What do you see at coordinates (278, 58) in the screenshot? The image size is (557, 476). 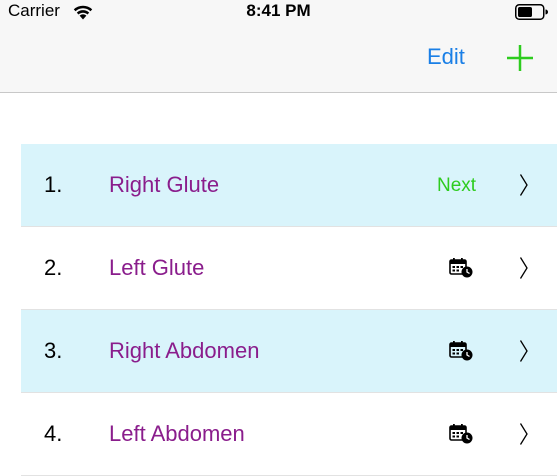 I see `navigation-bar: Edit` at bounding box center [278, 58].